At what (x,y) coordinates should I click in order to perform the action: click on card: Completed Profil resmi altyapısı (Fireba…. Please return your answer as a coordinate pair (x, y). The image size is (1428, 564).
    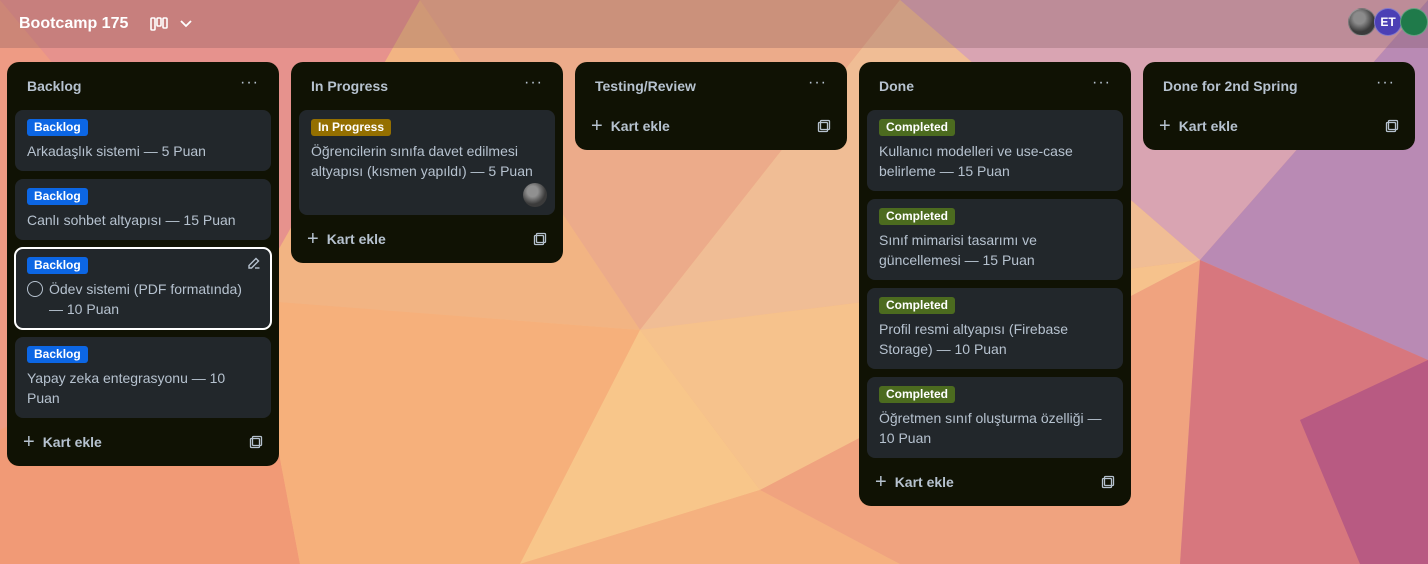
    Looking at the image, I should click on (995, 328).